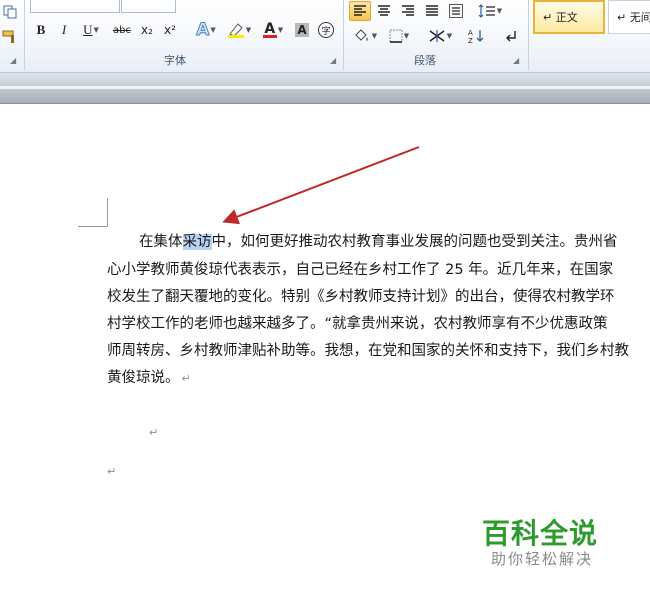  I want to click on chinese-layout-icon, so click(437, 36).